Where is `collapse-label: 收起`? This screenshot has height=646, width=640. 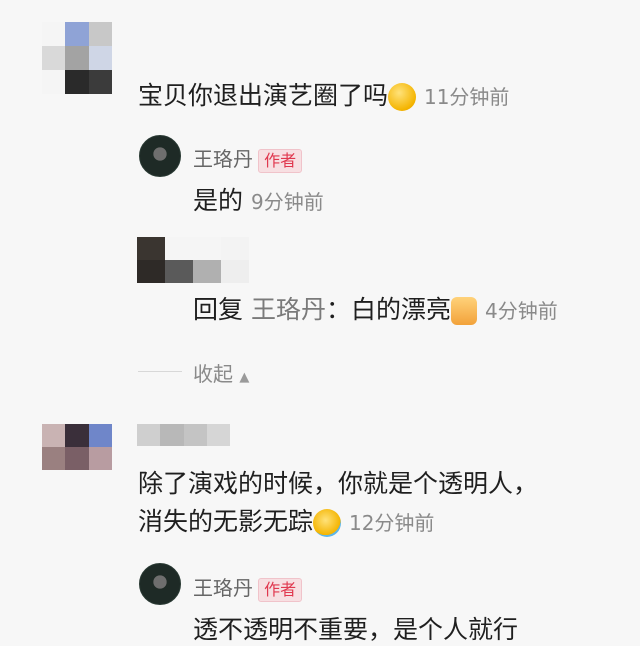 collapse-label: 收起 is located at coordinates (213, 374).